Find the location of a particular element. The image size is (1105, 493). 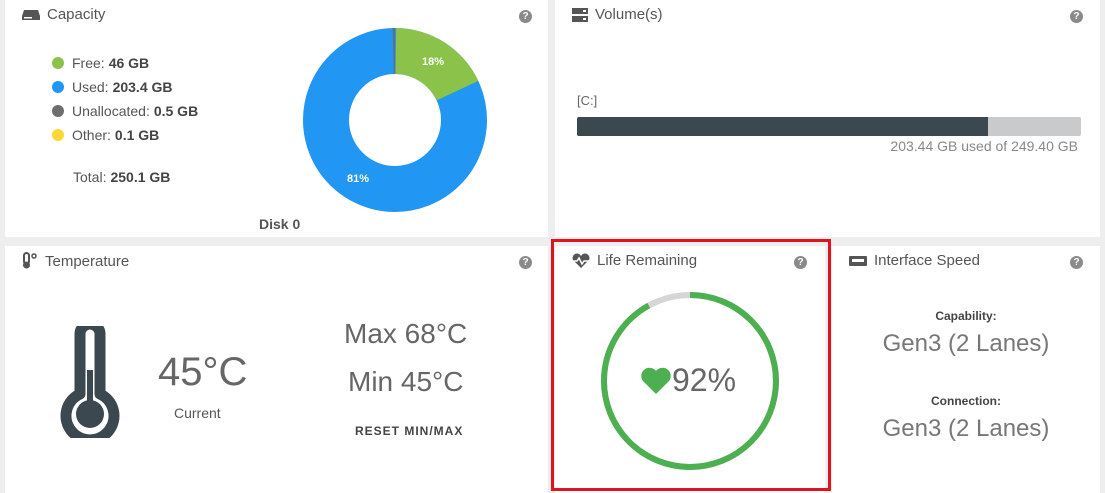

volumes-title-text: Volume(s) is located at coordinates (629, 14).